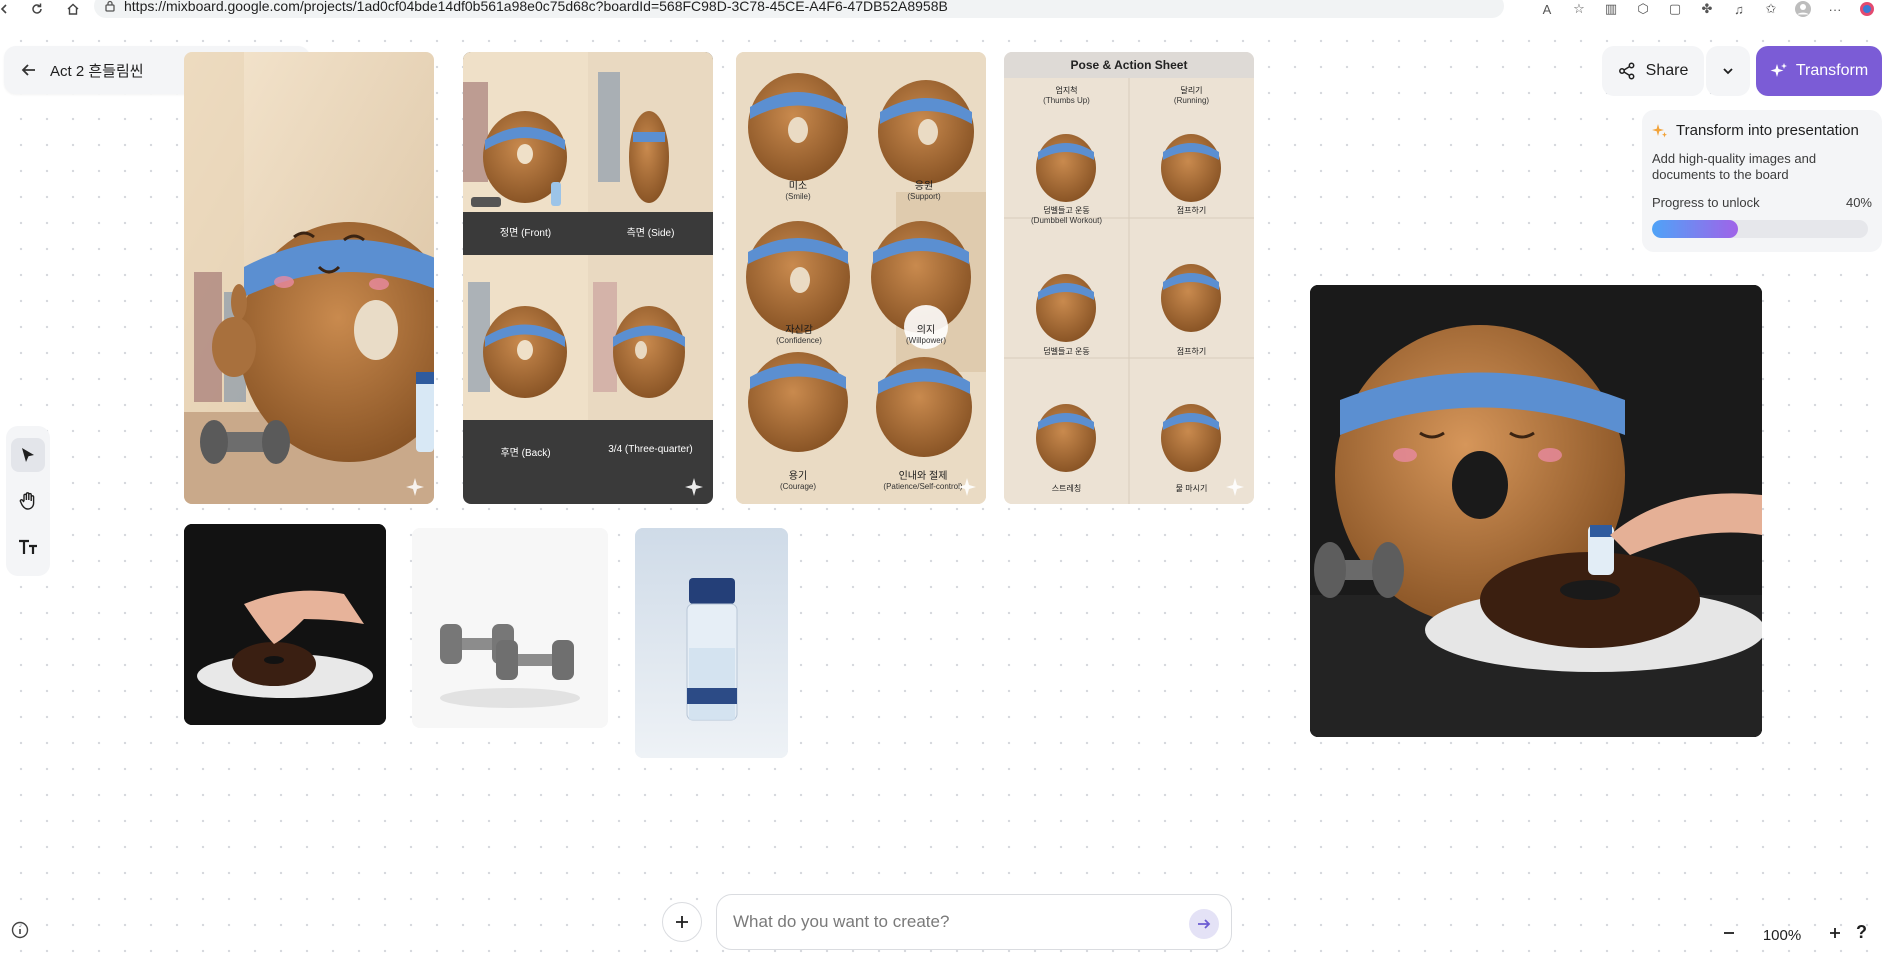  I want to click on label-smile: 미소 (Smile), so click(798, 191).